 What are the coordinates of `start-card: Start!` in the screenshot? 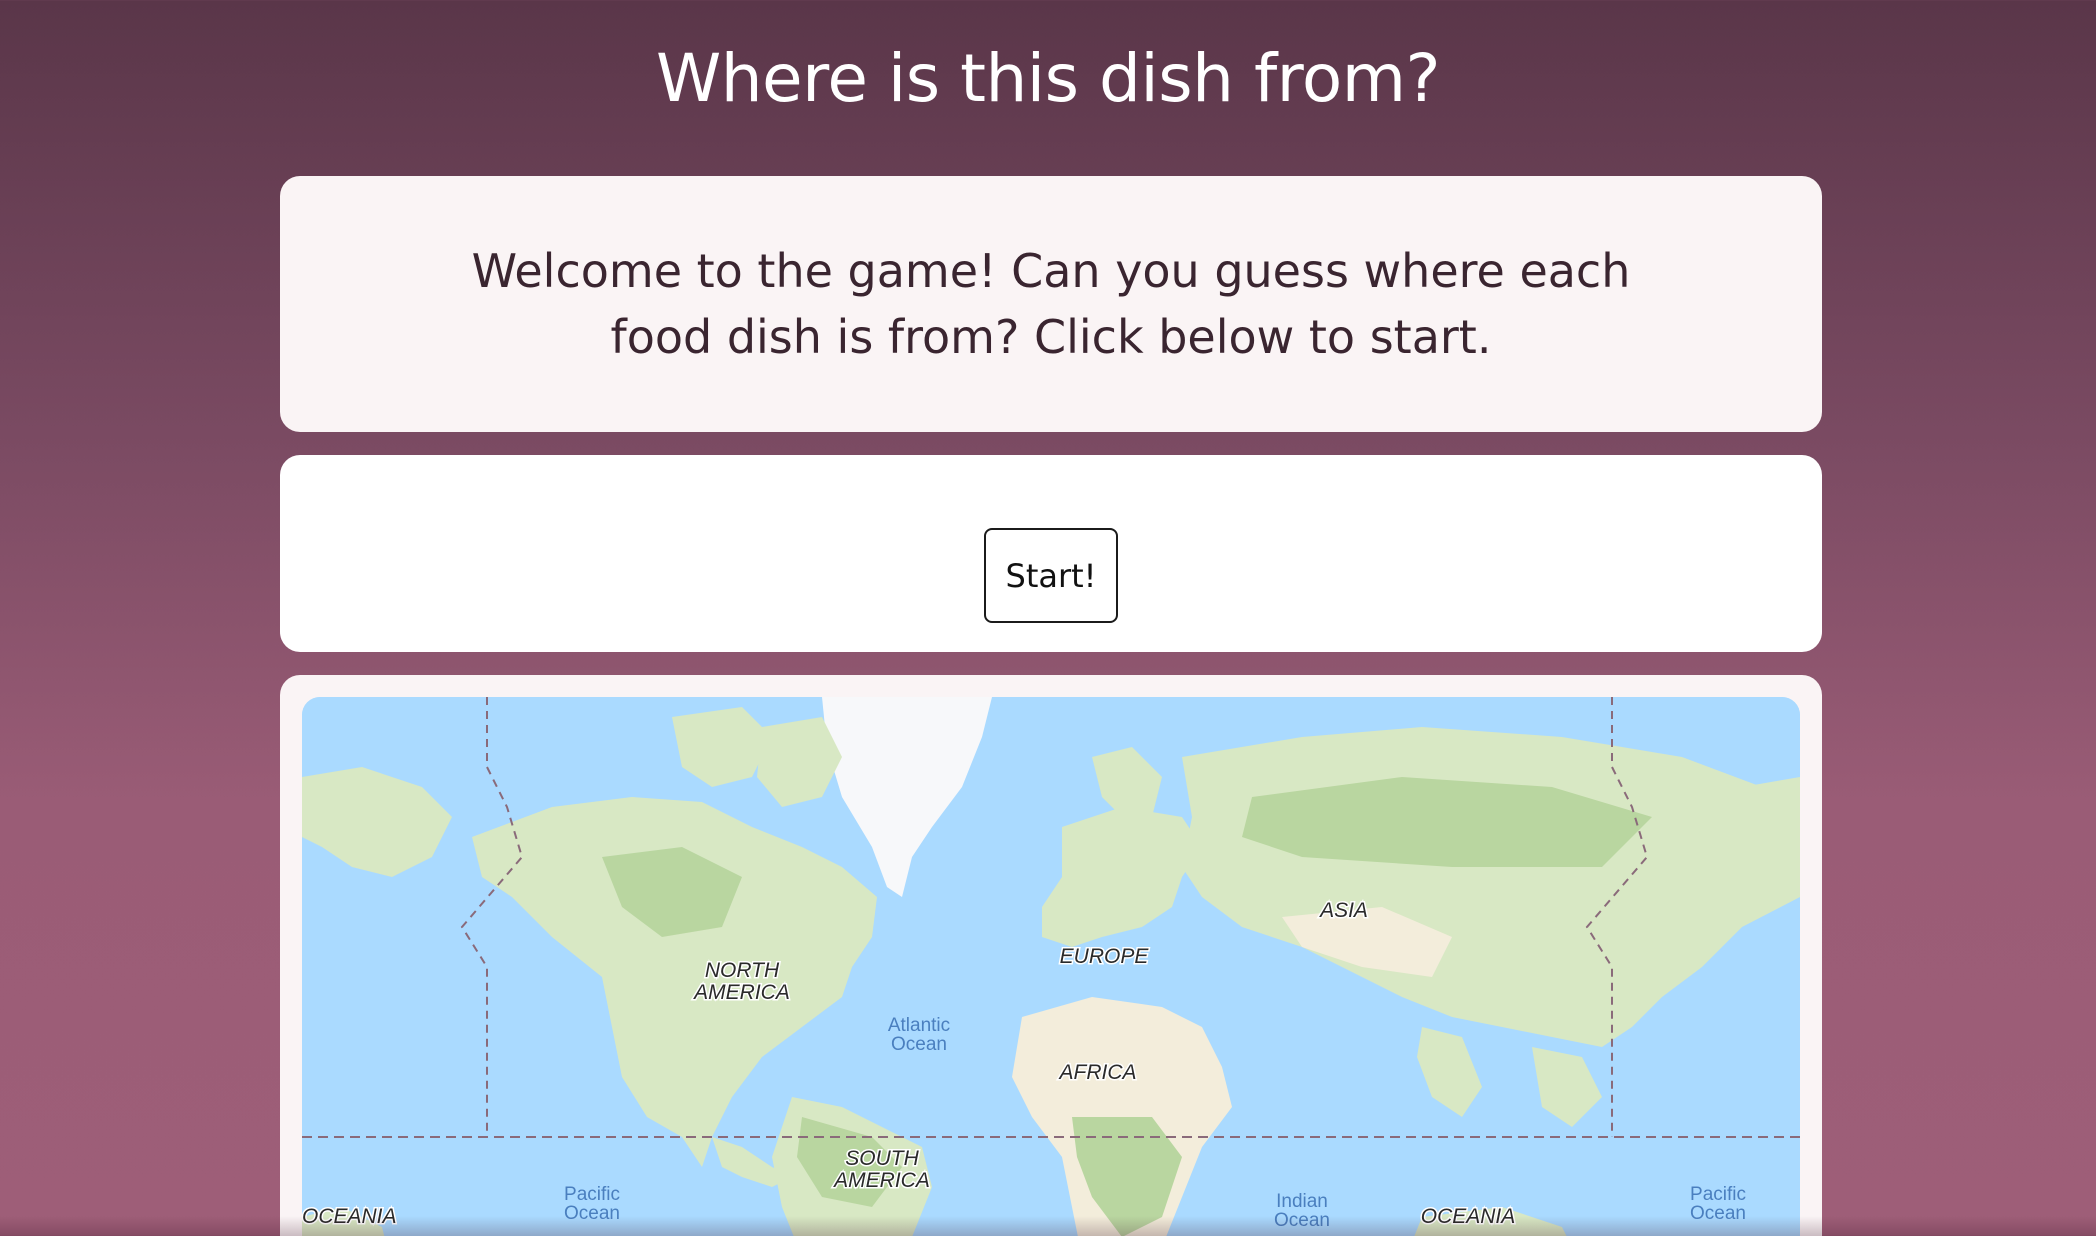 It's located at (1051, 553).